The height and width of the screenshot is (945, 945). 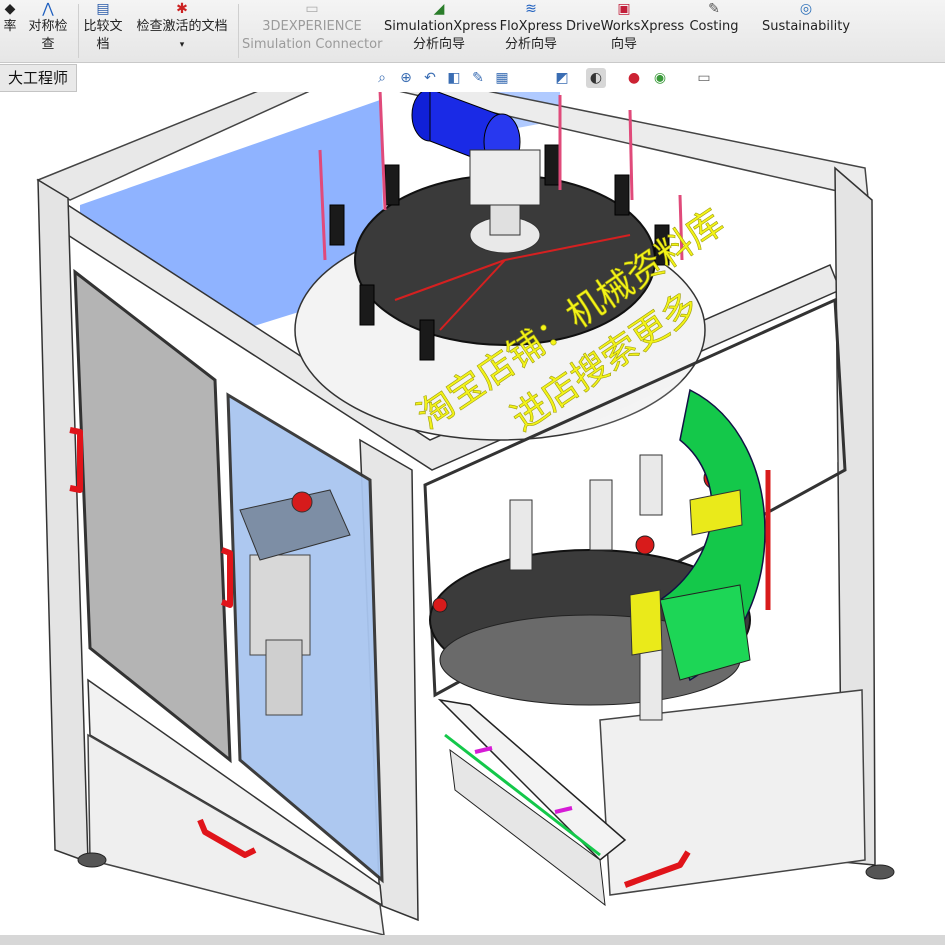 What do you see at coordinates (454, 78) in the screenshot?
I see `section-view-icon: ◧` at bounding box center [454, 78].